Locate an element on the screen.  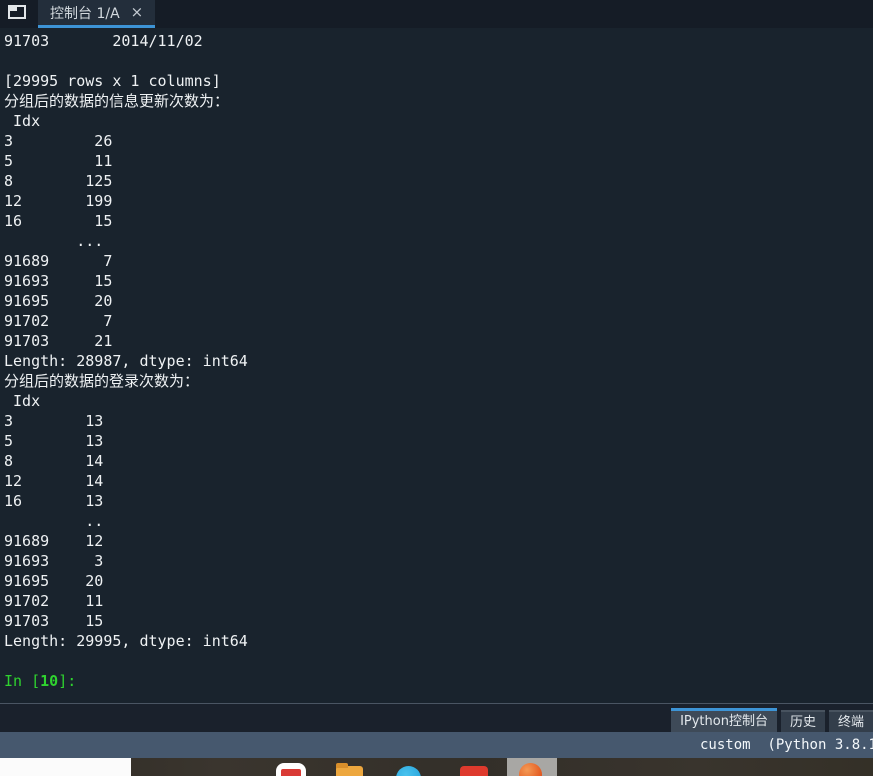
console-output-line: .. is located at coordinates (54, 521).